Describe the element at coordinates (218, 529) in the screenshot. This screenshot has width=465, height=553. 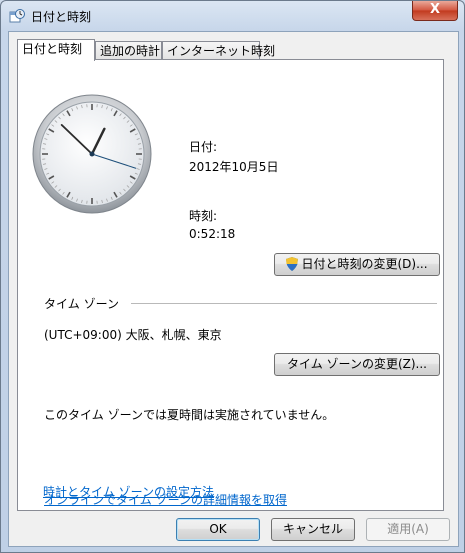
I see `ok-button: OK` at that location.